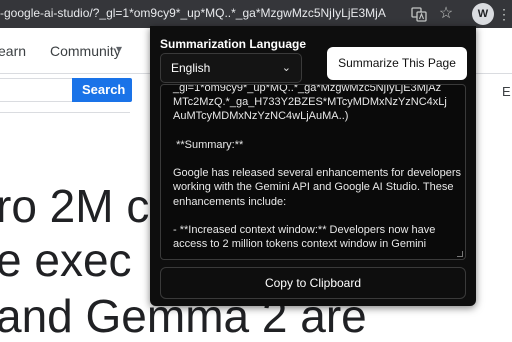 The height and width of the screenshot is (342, 512). Describe the element at coordinates (506, 91) in the screenshot. I see `right-edge-text: E` at that location.